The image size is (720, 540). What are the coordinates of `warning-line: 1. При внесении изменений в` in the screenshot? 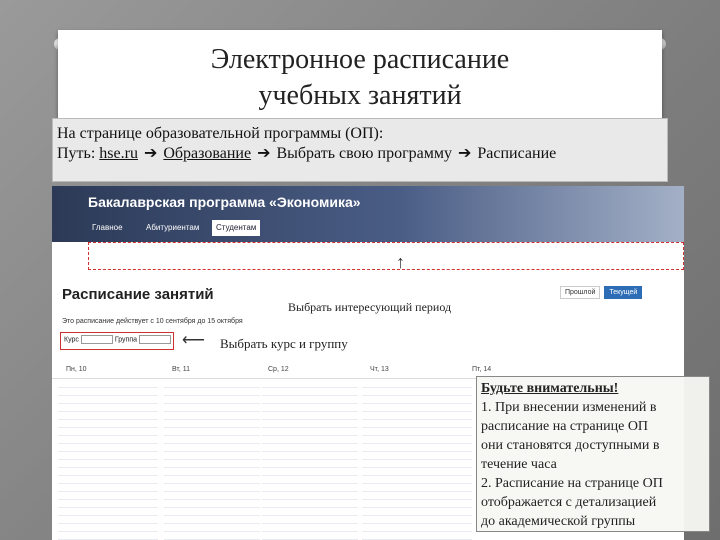 It's located at (569, 407).